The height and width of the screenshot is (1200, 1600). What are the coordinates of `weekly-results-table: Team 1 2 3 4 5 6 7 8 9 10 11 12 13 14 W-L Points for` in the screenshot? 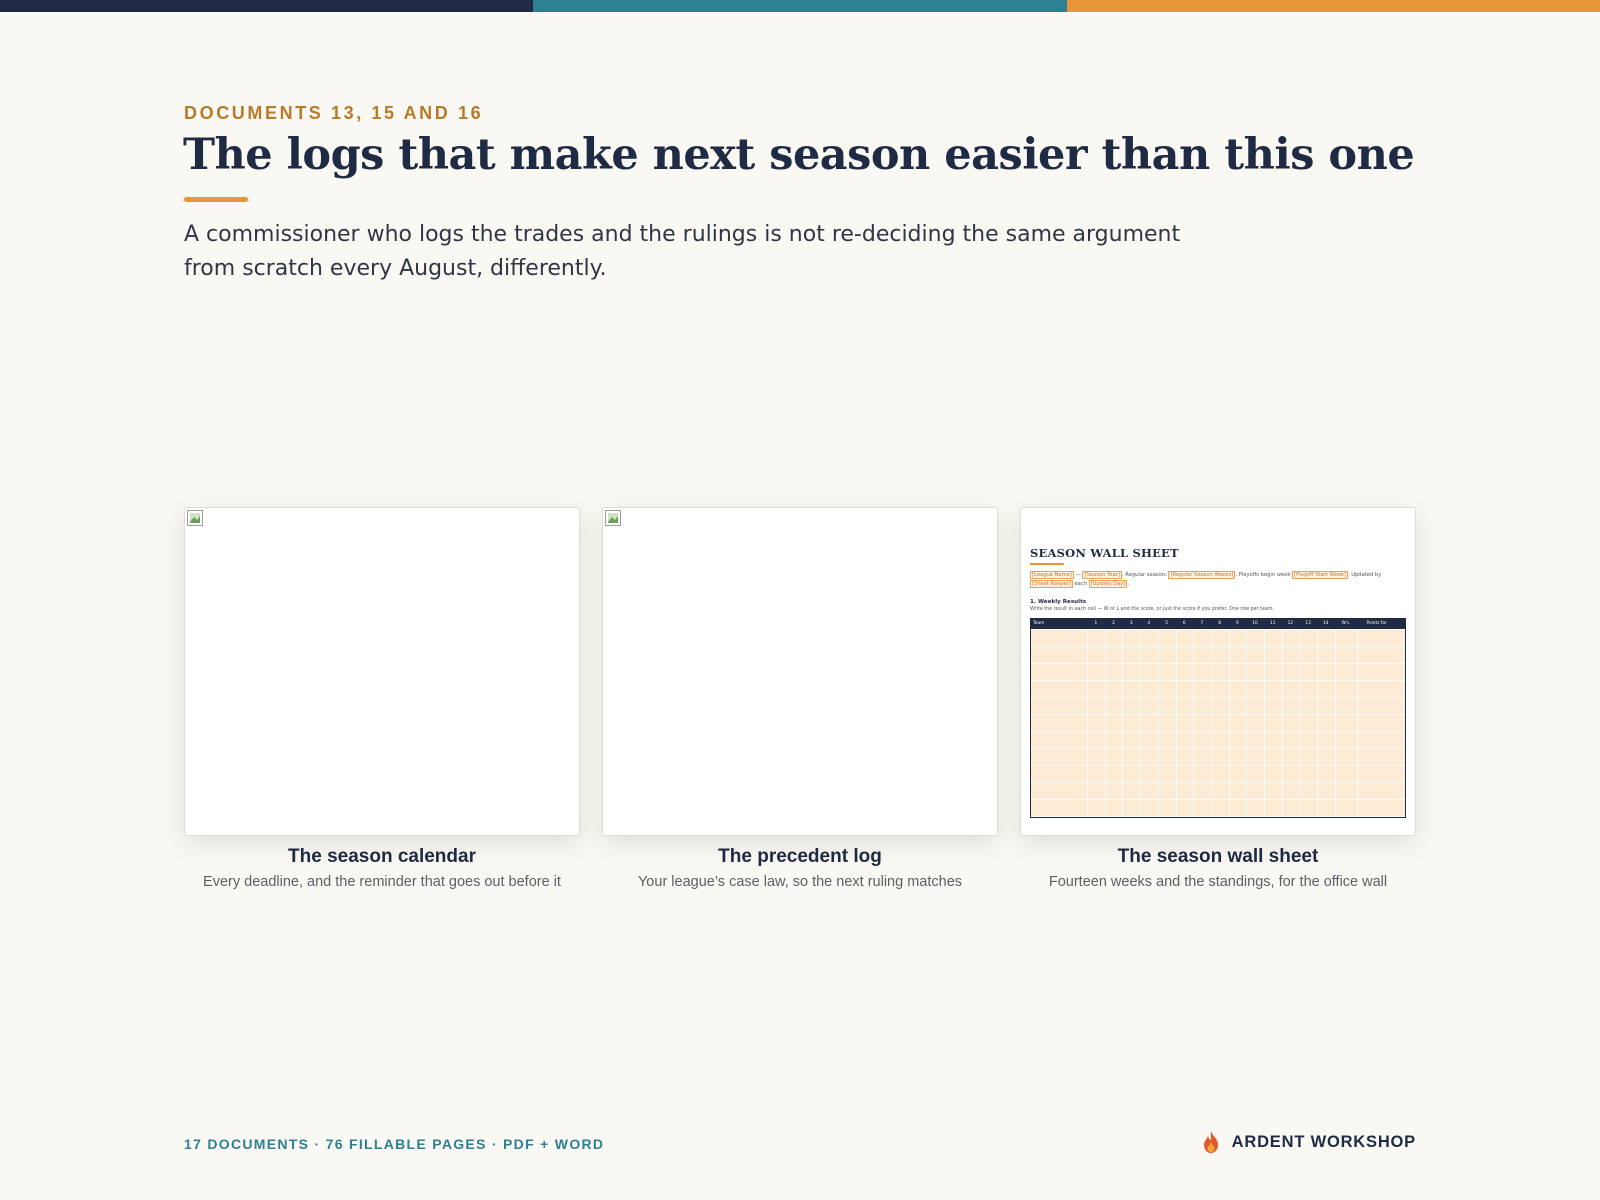 It's located at (1218, 718).